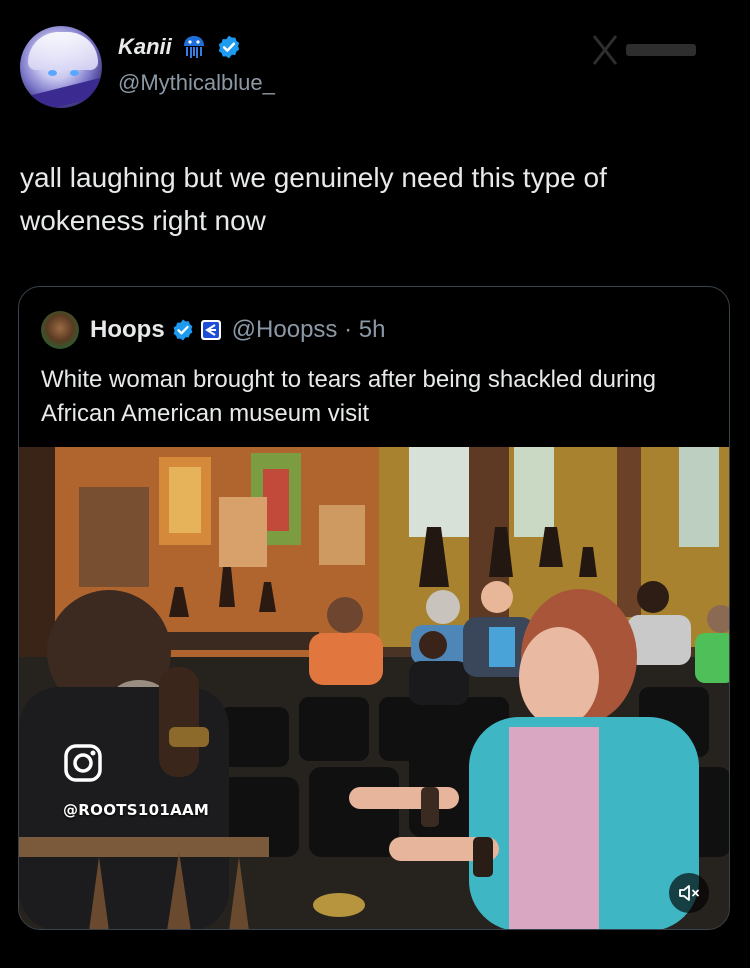 Image resolution: width=750 pixels, height=968 pixels. I want to click on author-name-row: Kanii, so click(180, 47).